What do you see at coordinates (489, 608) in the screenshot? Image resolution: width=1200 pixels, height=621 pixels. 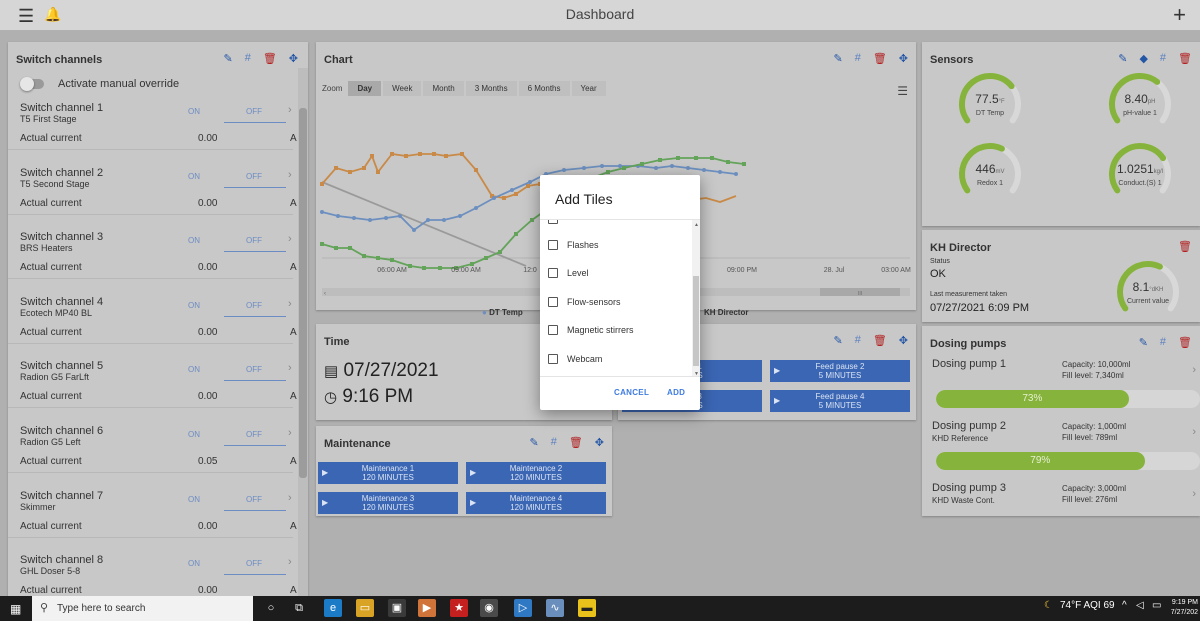 I see `chrome-icon: ◉` at bounding box center [489, 608].